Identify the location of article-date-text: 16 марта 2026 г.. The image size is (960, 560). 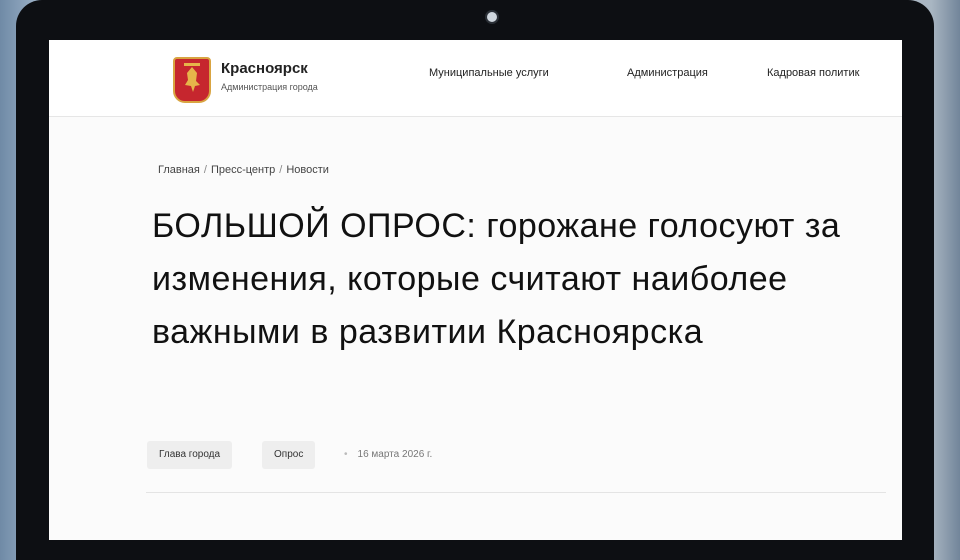
(395, 454).